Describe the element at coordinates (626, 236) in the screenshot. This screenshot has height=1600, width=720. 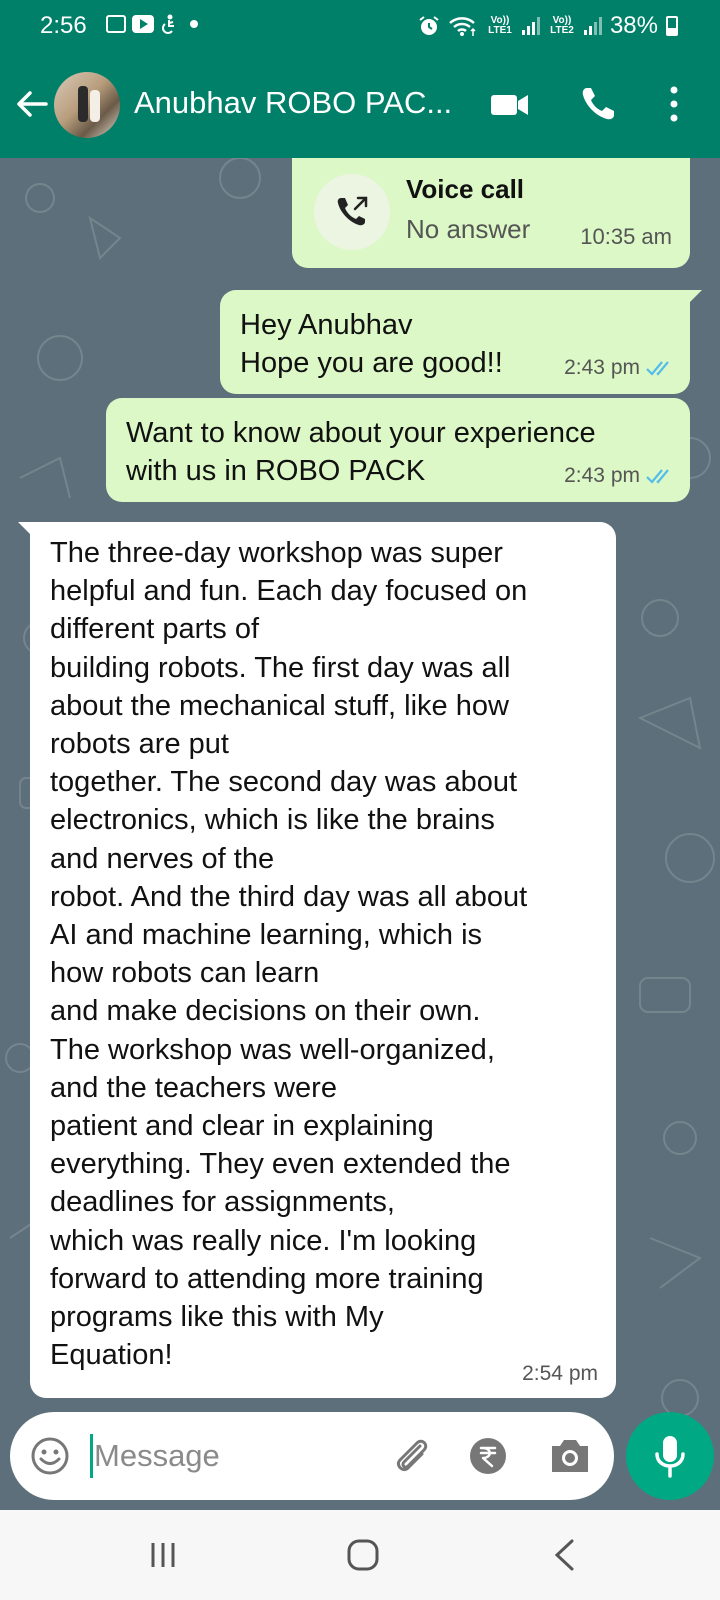
I see `message-time: 10:35 am` at that location.